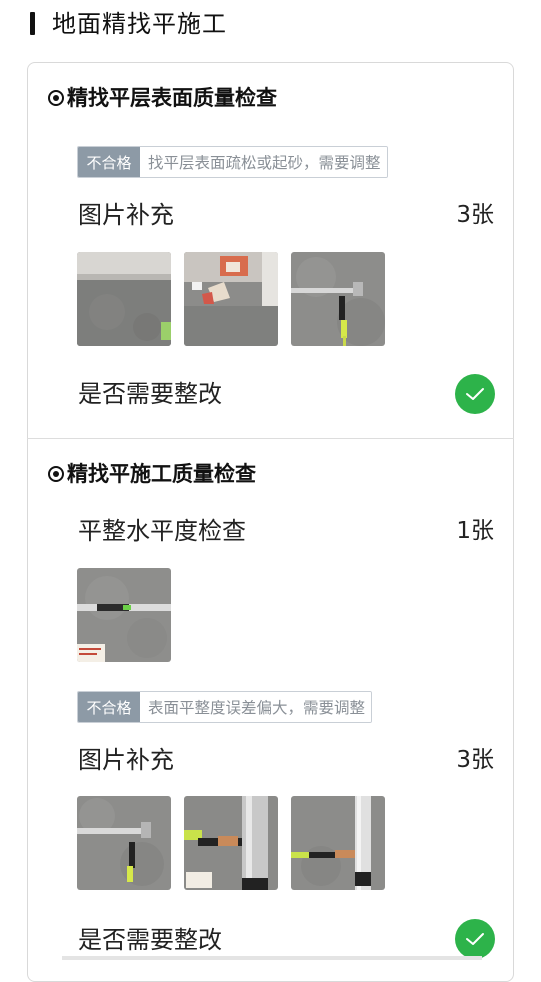 The image size is (541, 982). Describe the element at coordinates (139, 24) in the screenshot. I see `page-title: 地面精找平施工` at that location.